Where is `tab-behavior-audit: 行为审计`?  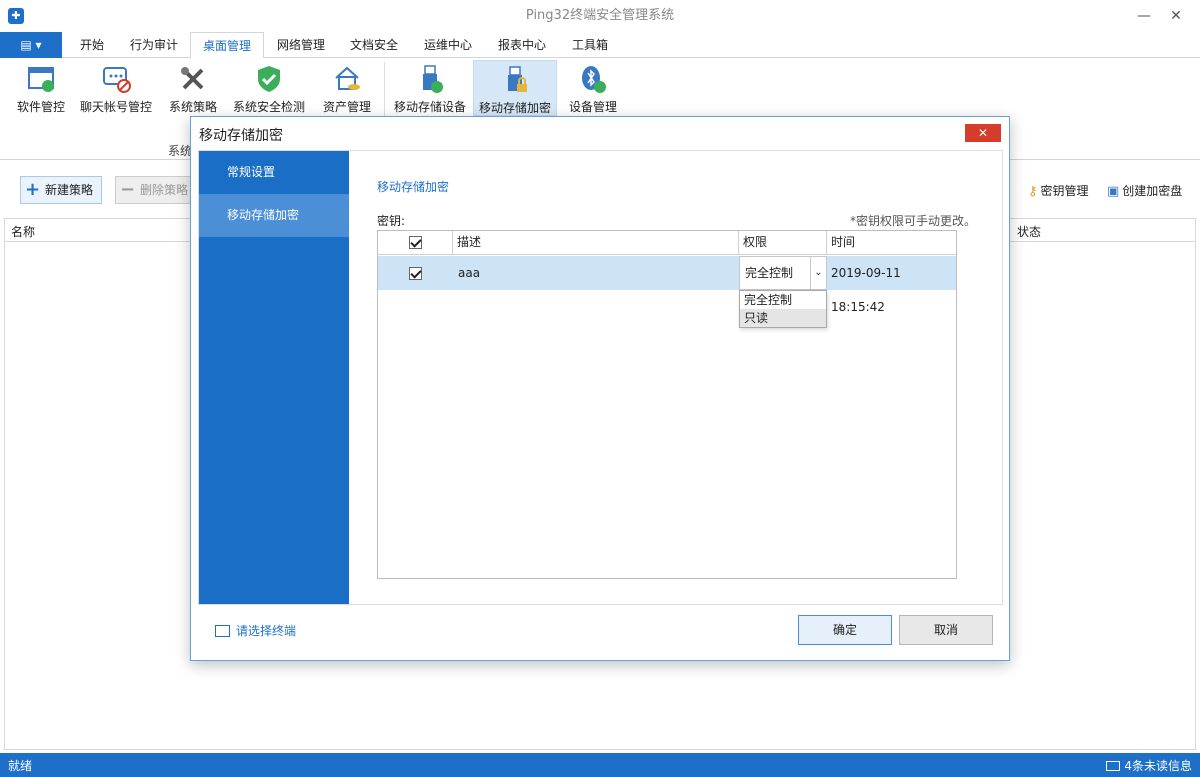
tab-behavior-audit: 行为审计 is located at coordinates (154, 45).